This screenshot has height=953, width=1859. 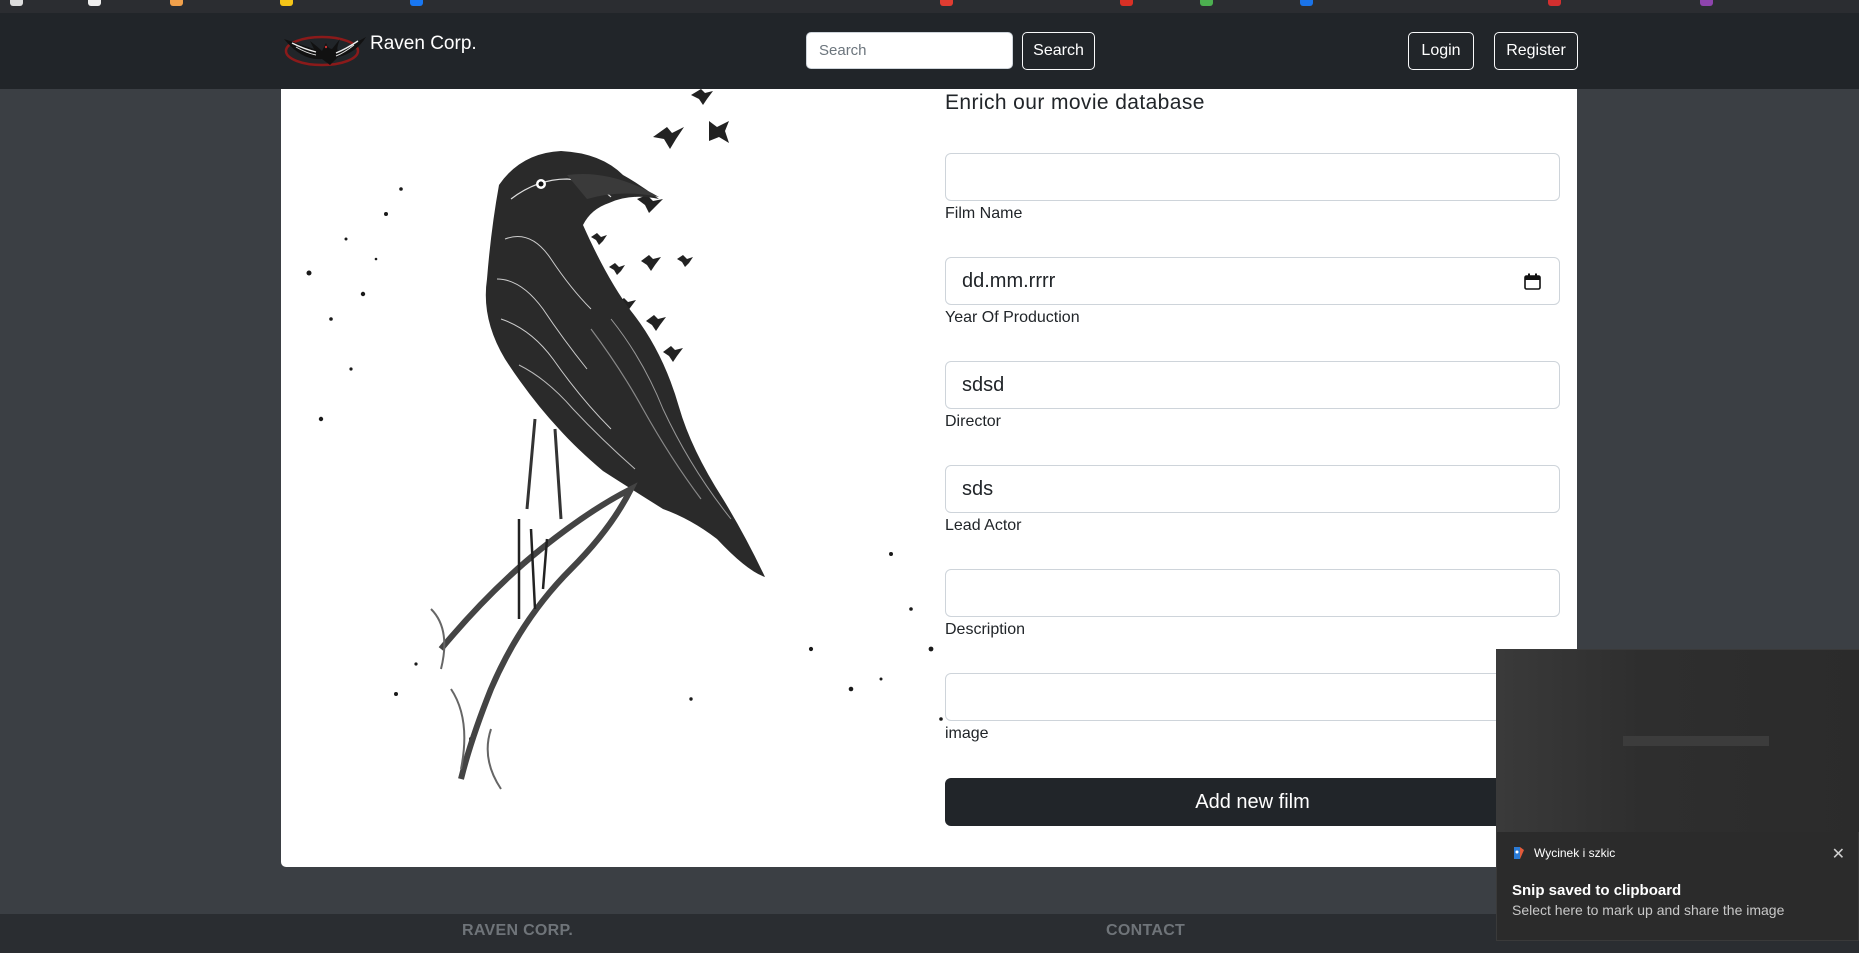 I want to click on raven-logo-icon, so click(x=325, y=51).